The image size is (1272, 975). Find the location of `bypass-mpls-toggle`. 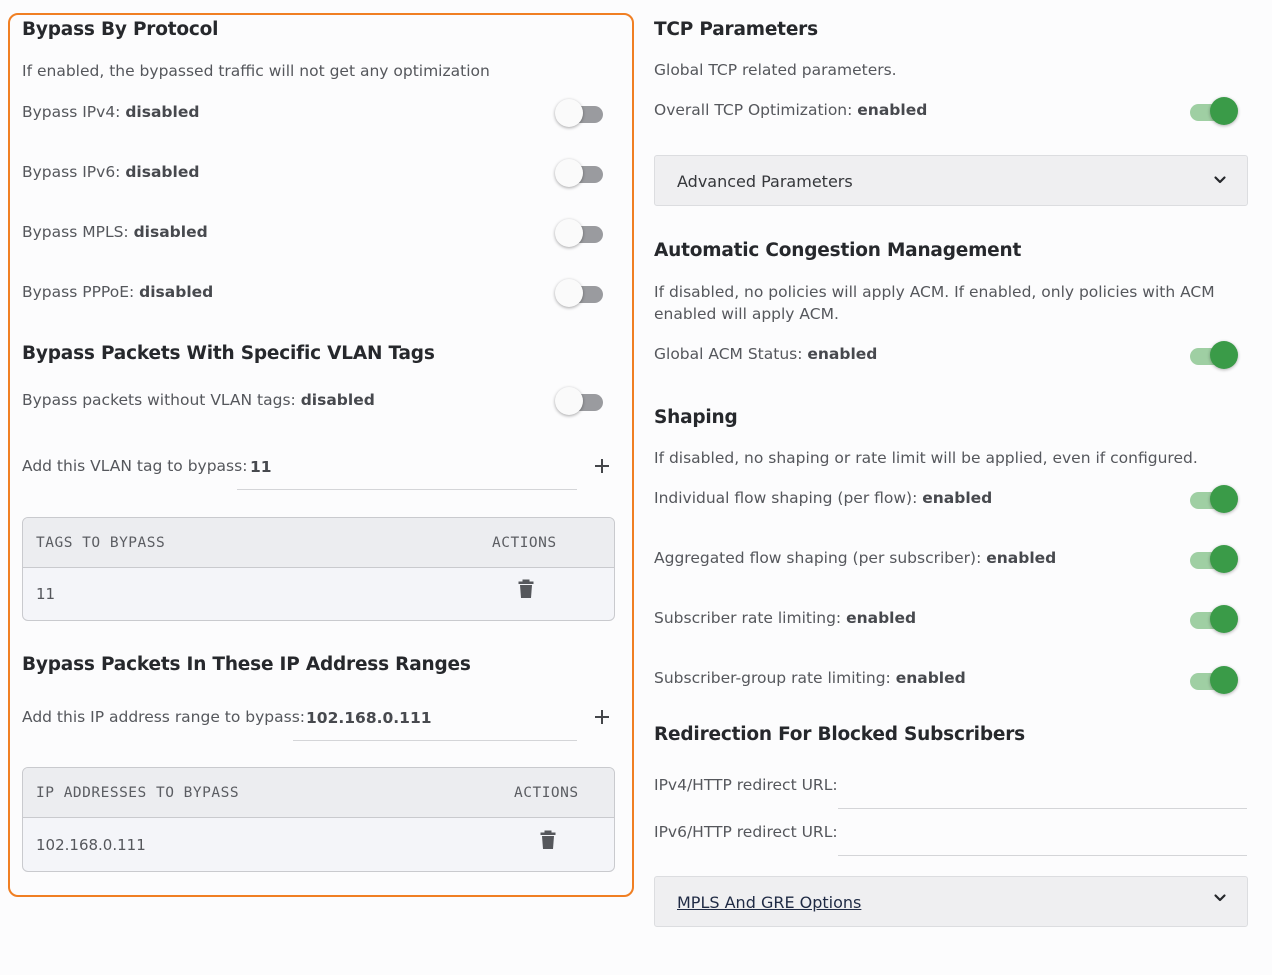

bypass-mpls-toggle is located at coordinates (581, 233).